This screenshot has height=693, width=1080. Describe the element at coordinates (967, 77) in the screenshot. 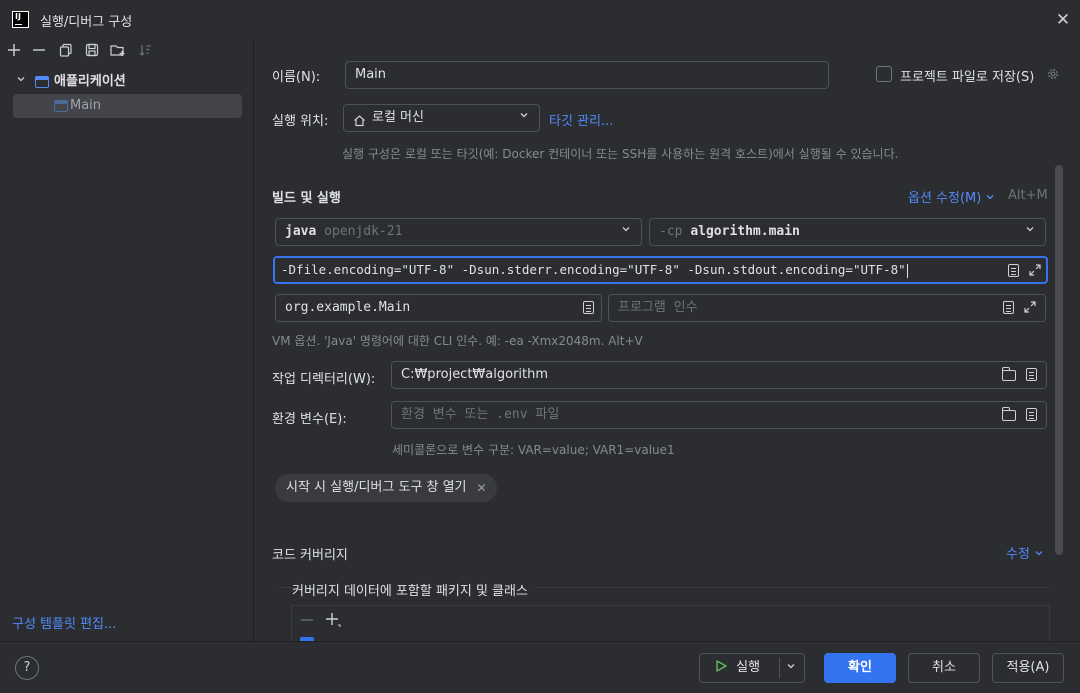

I see `store-as-project-file-label: 프로젝트 파일로 저장(S)` at that location.